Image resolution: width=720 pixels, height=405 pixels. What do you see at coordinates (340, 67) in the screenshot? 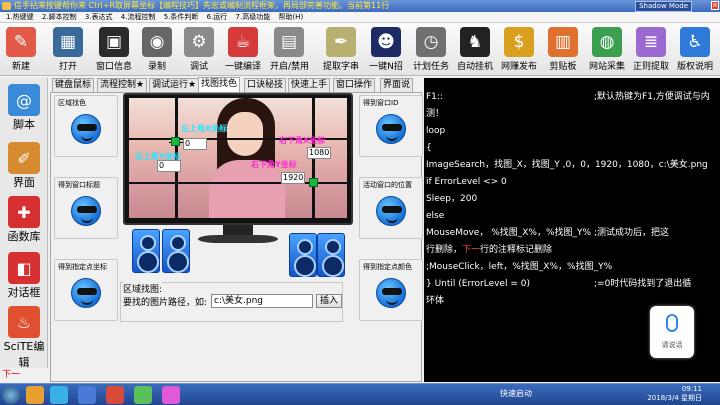
I see `toolbar-button-label: 提取字串` at bounding box center [340, 67].